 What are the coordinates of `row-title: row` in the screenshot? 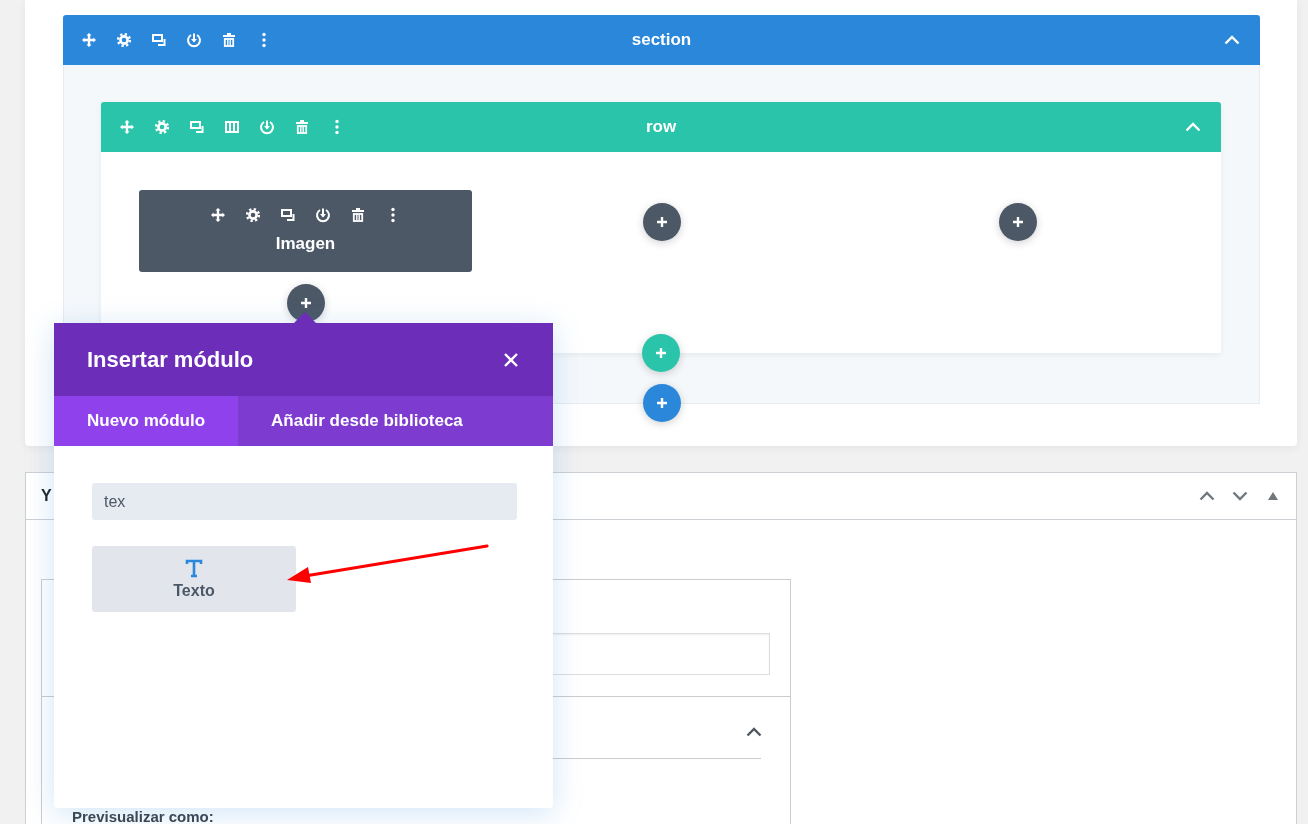 It's located at (661, 127).